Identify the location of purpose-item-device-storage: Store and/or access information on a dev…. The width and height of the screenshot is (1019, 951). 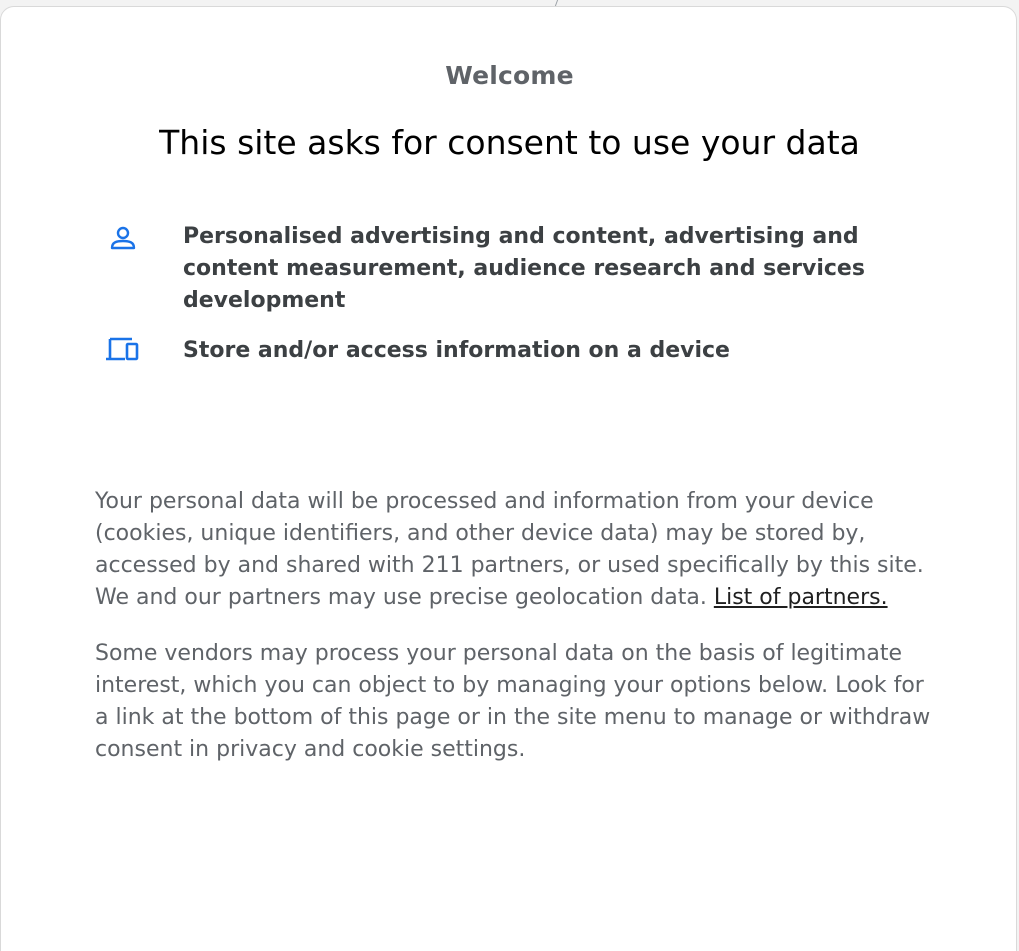
(515, 353).